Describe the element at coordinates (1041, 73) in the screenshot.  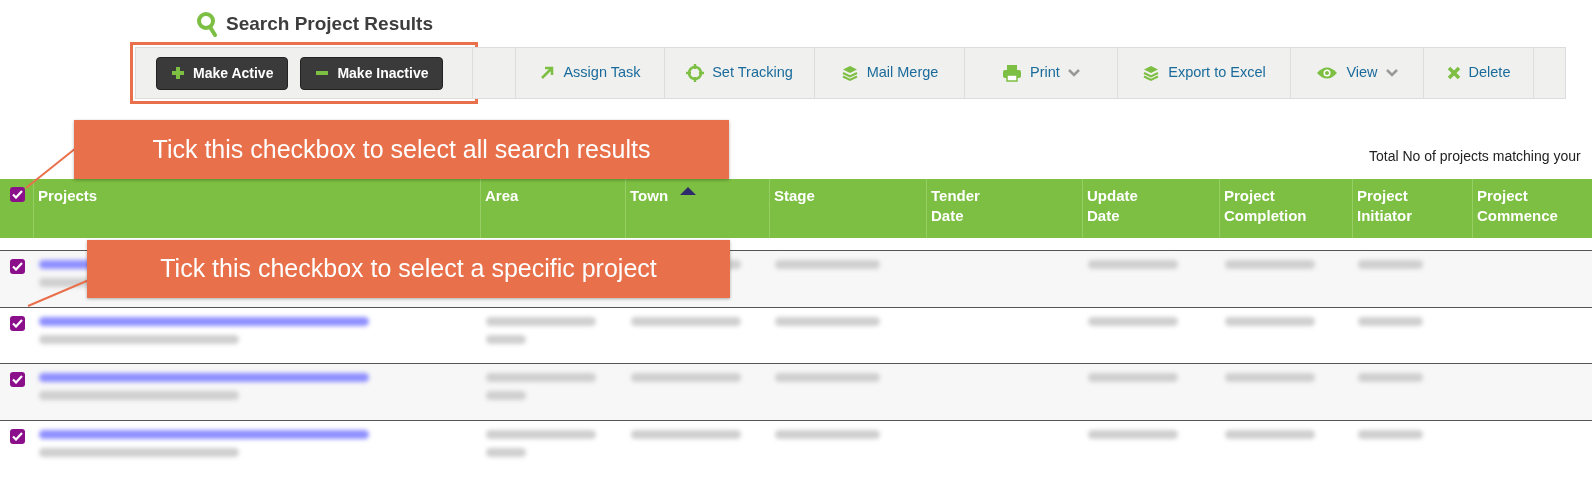
I see `toolbar-button: Print` at that location.